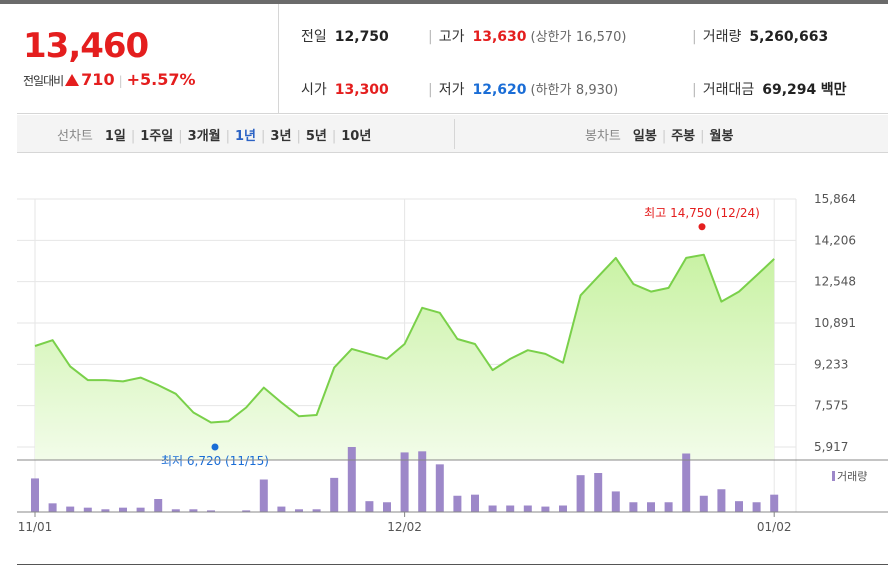  I want to click on tab-daily-candle: 일봉, so click(645, 136).